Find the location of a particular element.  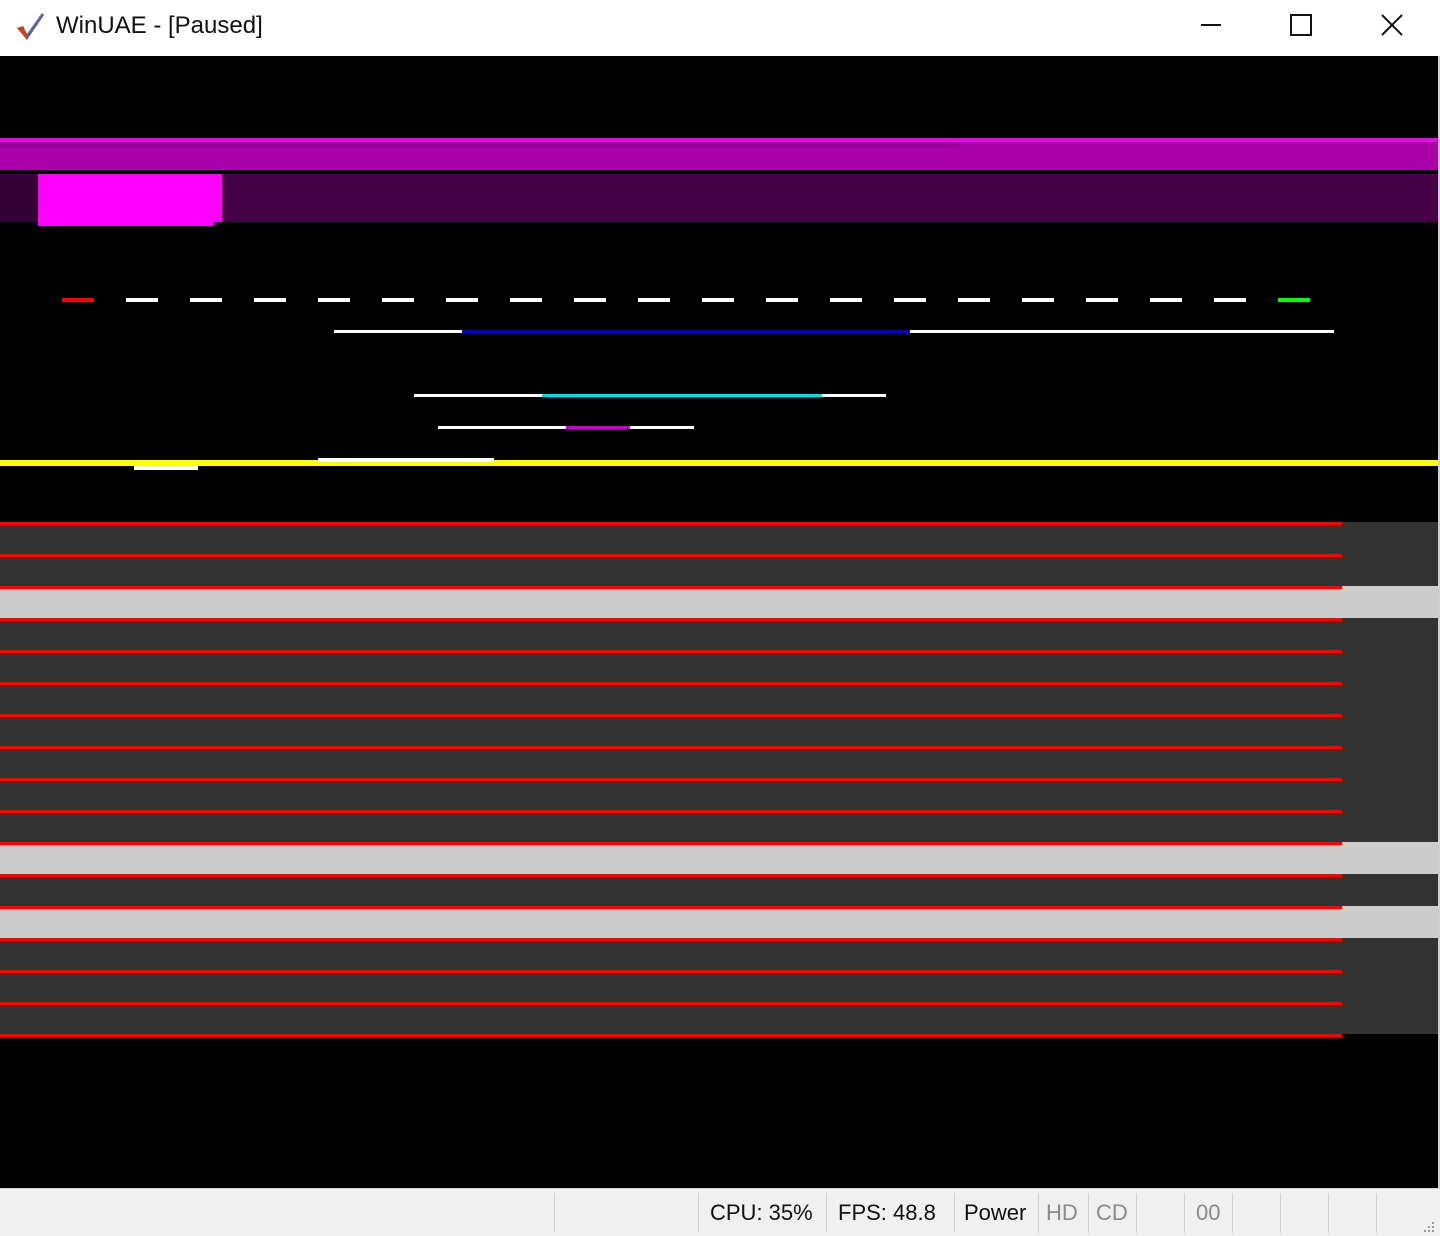

close-button is located at coordinates (1392, 25).